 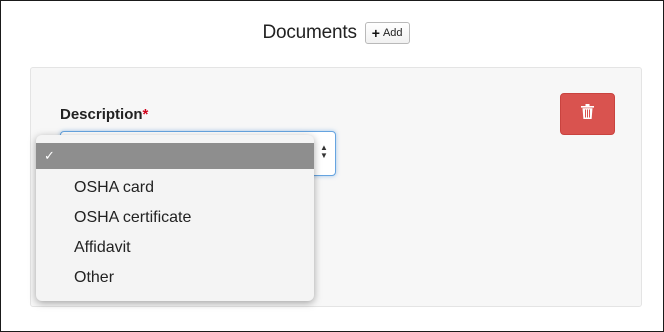 I want to click on documents-header: Documents + Add, so click(x=332, y=37).